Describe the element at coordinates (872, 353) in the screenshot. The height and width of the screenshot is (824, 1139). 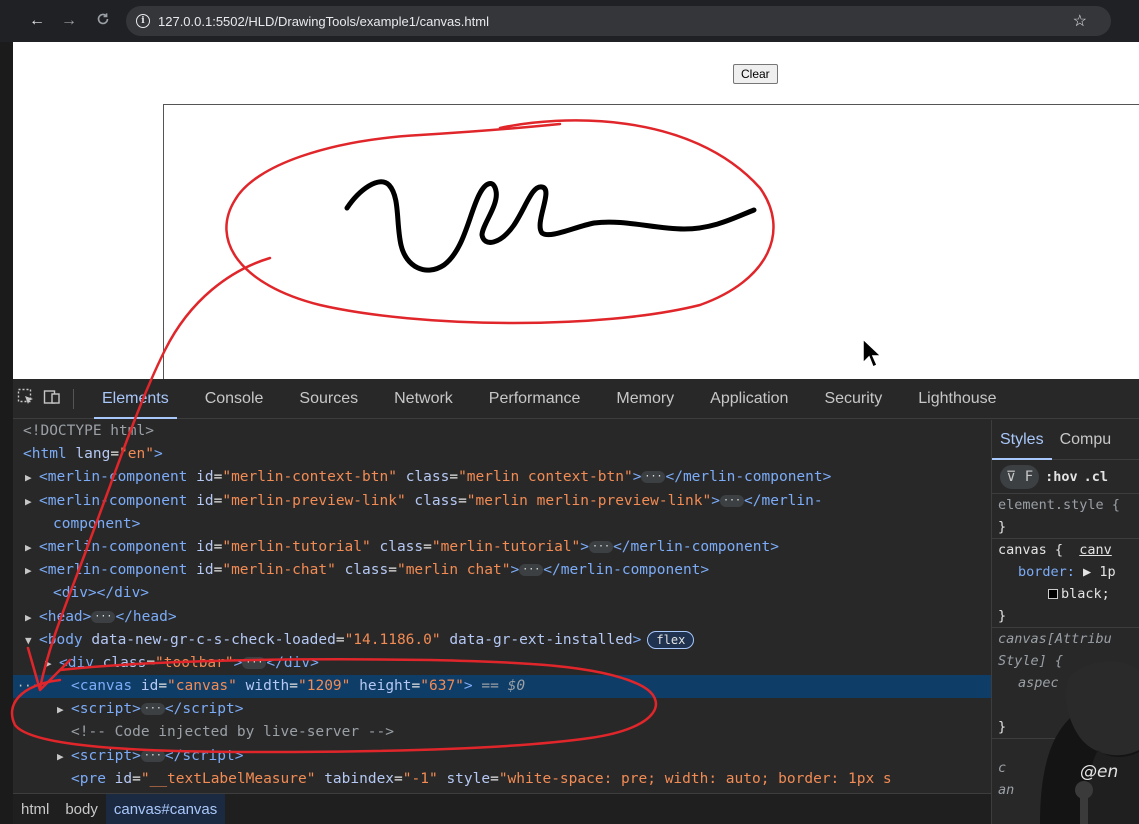
I see `mouse-pointer-icon` at that location.